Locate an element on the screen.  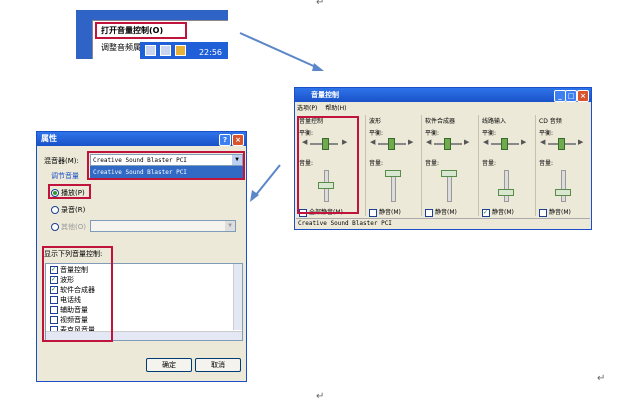
radio-other: 其他(O) is located at coordinates (68, 227).